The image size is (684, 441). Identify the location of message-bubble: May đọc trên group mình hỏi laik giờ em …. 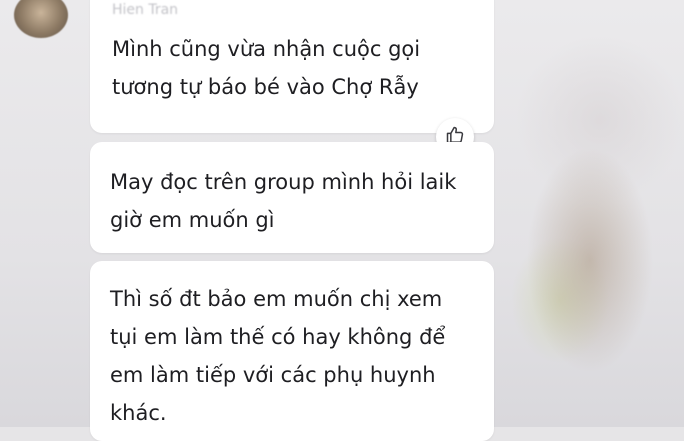
(292, 197).